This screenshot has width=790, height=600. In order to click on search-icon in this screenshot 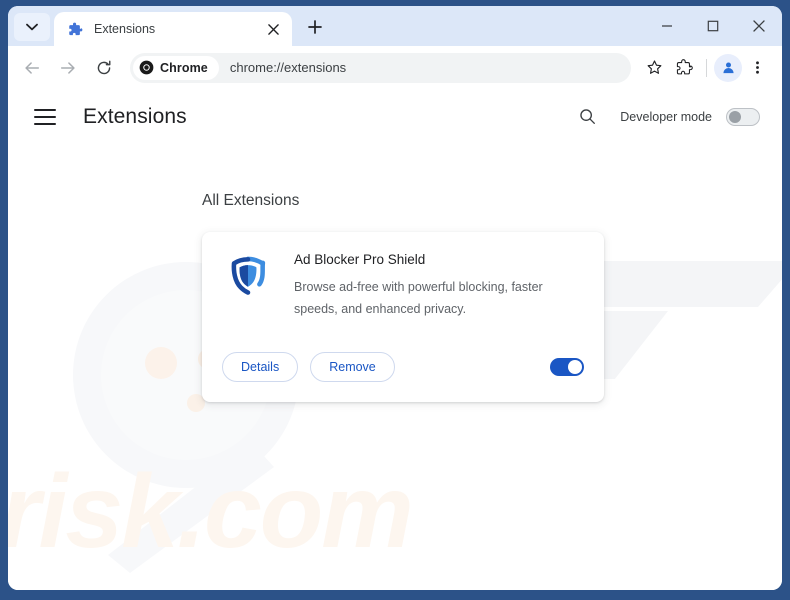, I will do `click(587, 116)`.